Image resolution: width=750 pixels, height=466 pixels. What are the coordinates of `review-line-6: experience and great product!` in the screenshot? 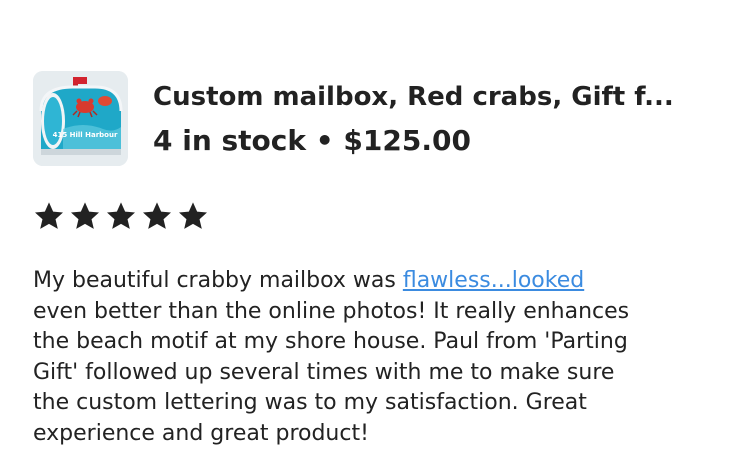 It's located at (201, 433).